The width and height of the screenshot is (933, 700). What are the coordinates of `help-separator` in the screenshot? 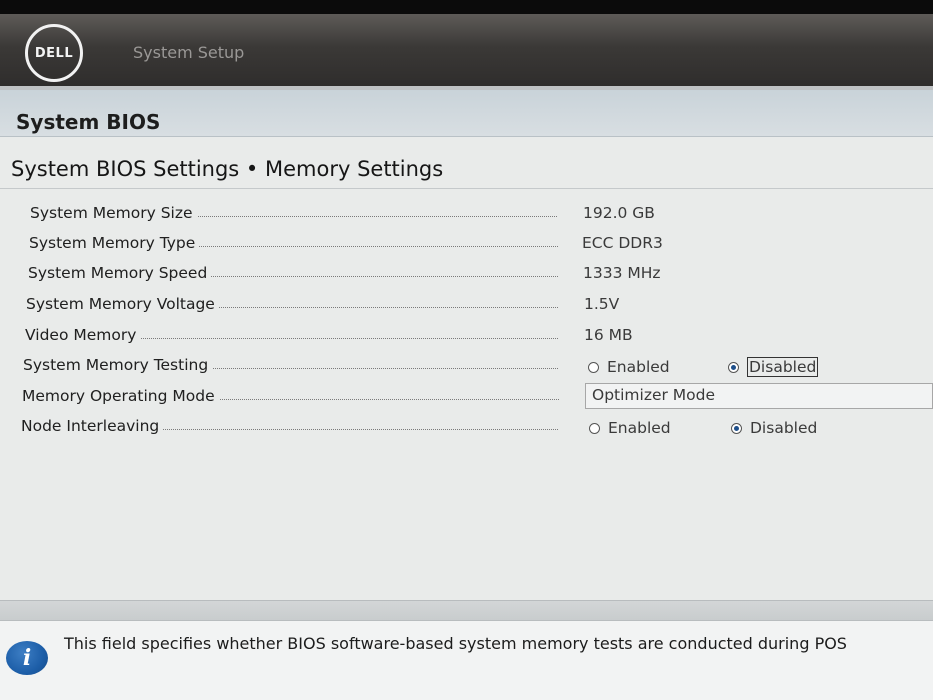 It's located at (466, 610).